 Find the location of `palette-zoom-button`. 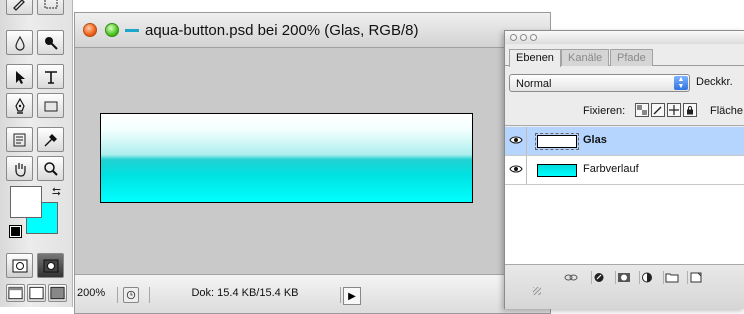

palette-zoom-button is located at coordinates (533, 37).